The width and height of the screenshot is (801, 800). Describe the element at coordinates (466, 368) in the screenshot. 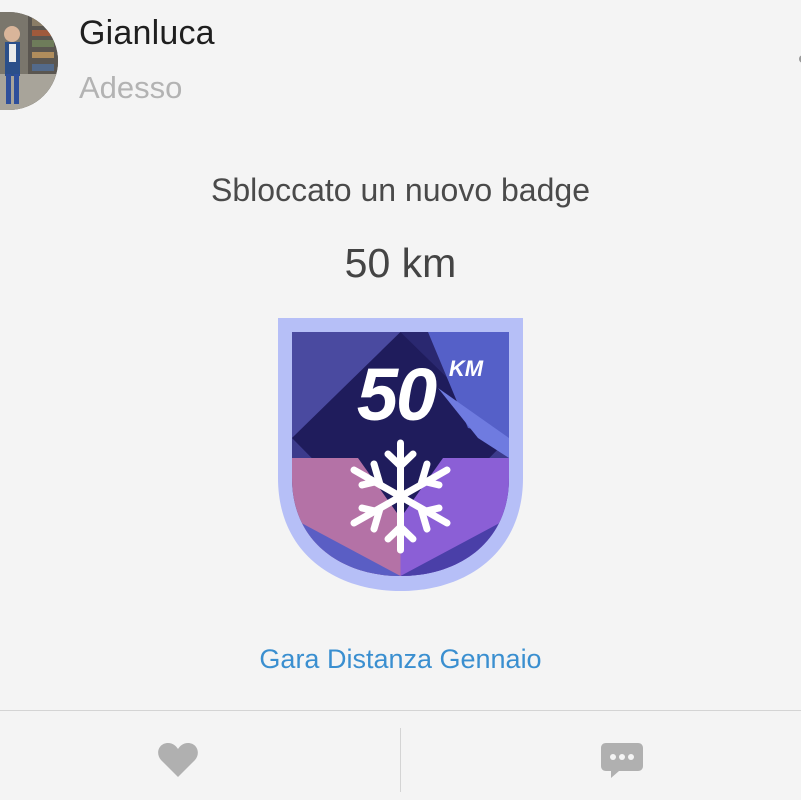

I see `badge-unit: KM` at that location.